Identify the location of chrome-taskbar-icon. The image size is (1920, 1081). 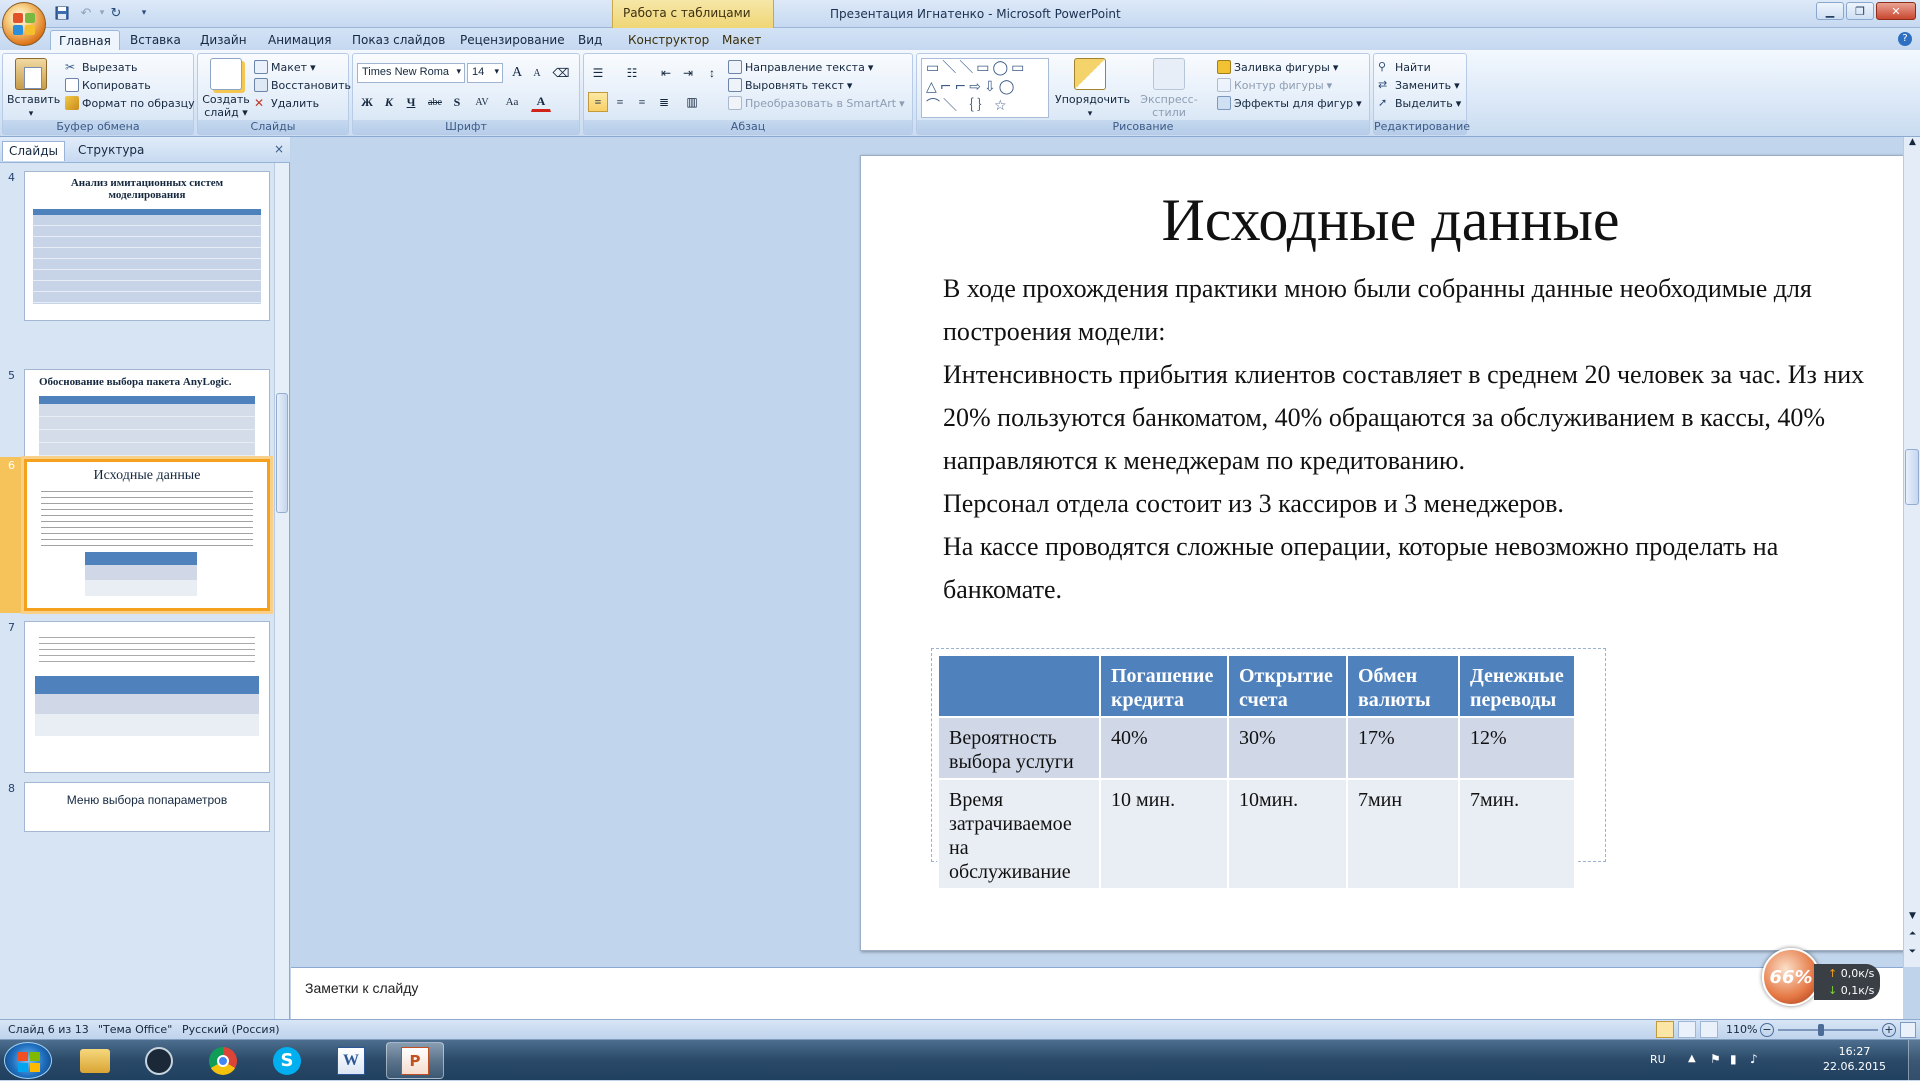
(223, 1060).